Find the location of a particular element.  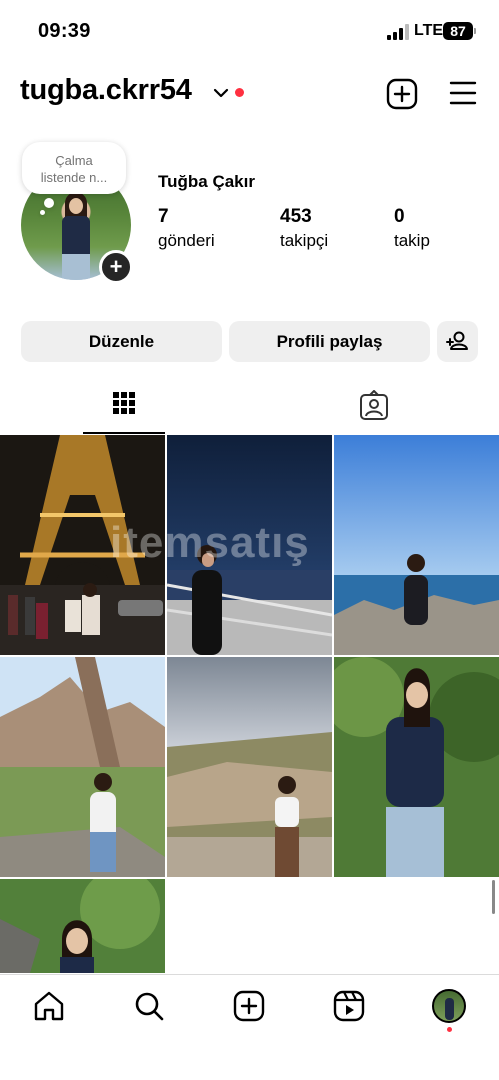

bottom-nav is located at coordinates (249, 1027).